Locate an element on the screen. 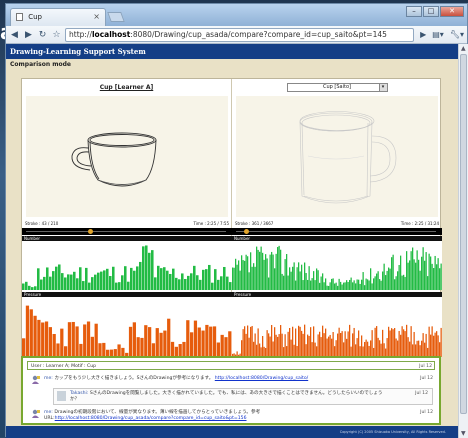 This screenshot has width=468, height=438. back-arrow-icon: ◀ is located at coordinates (14, 35).